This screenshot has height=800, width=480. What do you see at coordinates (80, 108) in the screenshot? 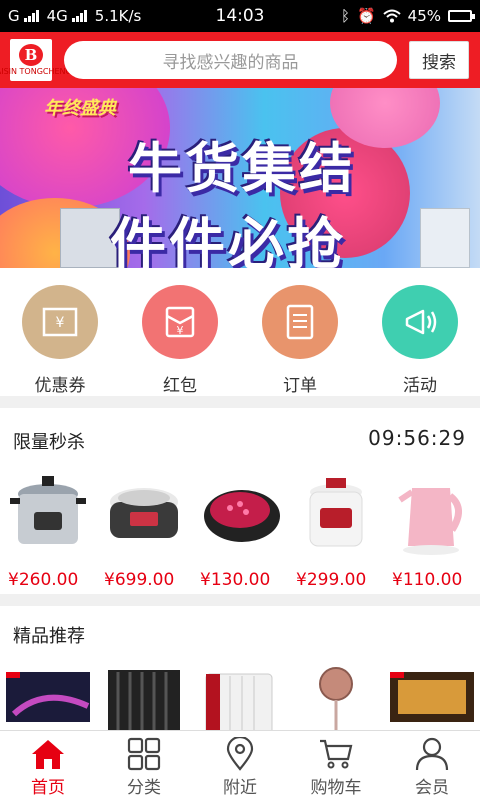
I see `banner-badge: 年终盛典` at bounding box center [80, 108].